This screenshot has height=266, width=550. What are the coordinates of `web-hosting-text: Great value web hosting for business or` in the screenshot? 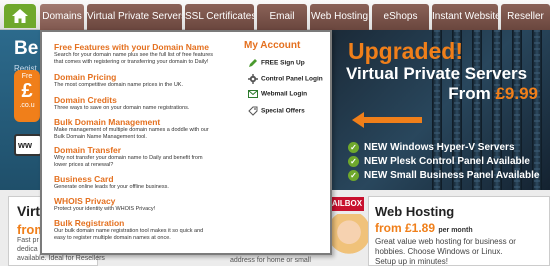 It's located at (445, 241).